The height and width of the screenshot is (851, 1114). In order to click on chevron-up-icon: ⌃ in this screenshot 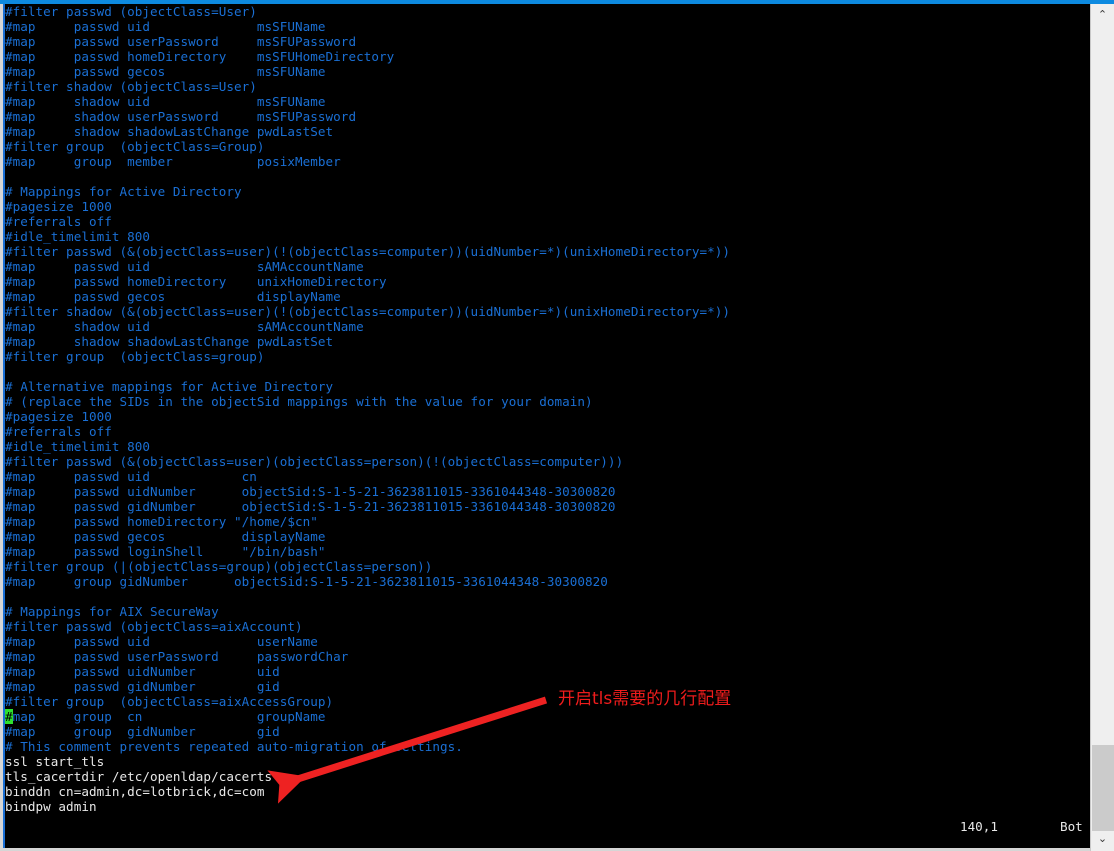, I will do `click(1102, 14)`.